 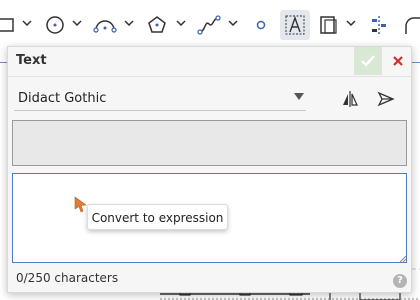 I want to click on send-direction-icon, so click(x=386, y=99).